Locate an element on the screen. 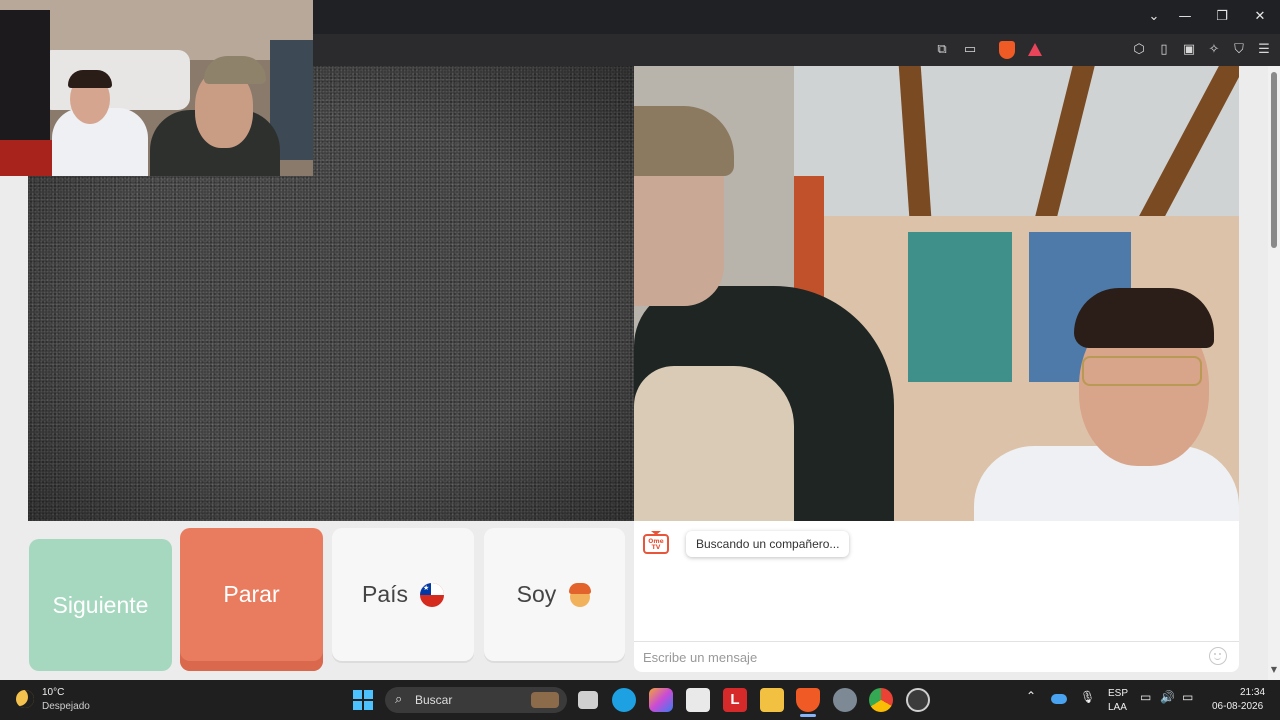  menu-icon: ☰ is located at coordinates (1264, 50).